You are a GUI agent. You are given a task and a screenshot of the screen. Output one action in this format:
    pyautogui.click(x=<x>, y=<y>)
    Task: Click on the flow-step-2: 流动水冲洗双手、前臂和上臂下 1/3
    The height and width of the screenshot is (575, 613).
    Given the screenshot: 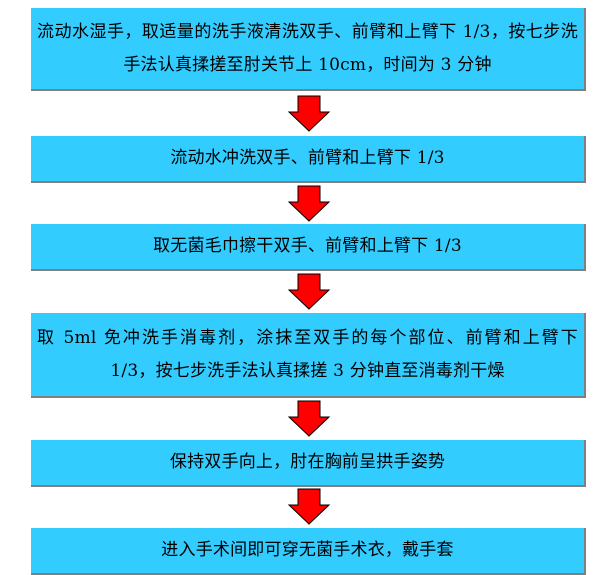 What is the action you would take?
    pyautogui.click(x=308, y=159)
    